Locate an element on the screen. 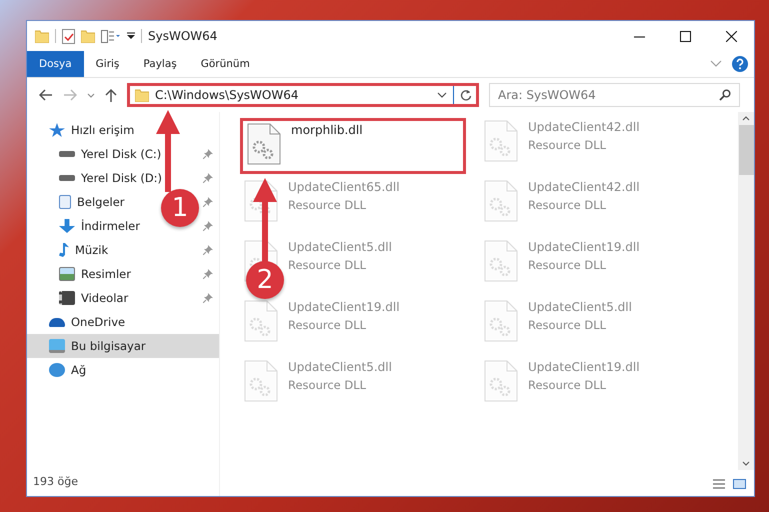 The width and height of the screenshot is (769, 512). step-number-marker: 1 is located at coordinates (180, 208).